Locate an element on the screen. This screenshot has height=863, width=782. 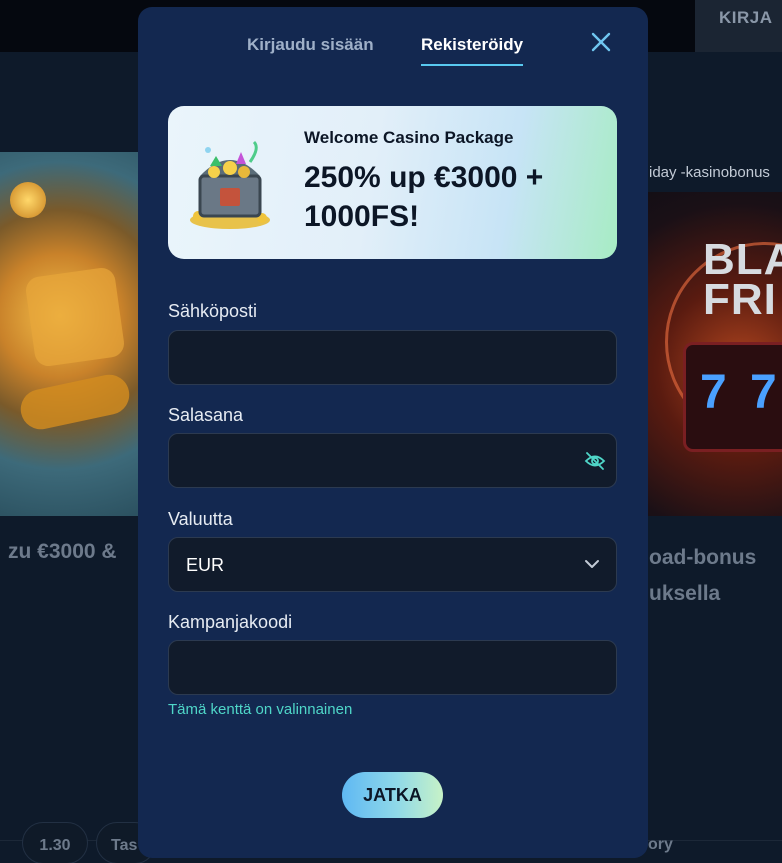
promo-code-helper-text: Tämä kenttä on valinnainen is located at coordinates (260, 709).